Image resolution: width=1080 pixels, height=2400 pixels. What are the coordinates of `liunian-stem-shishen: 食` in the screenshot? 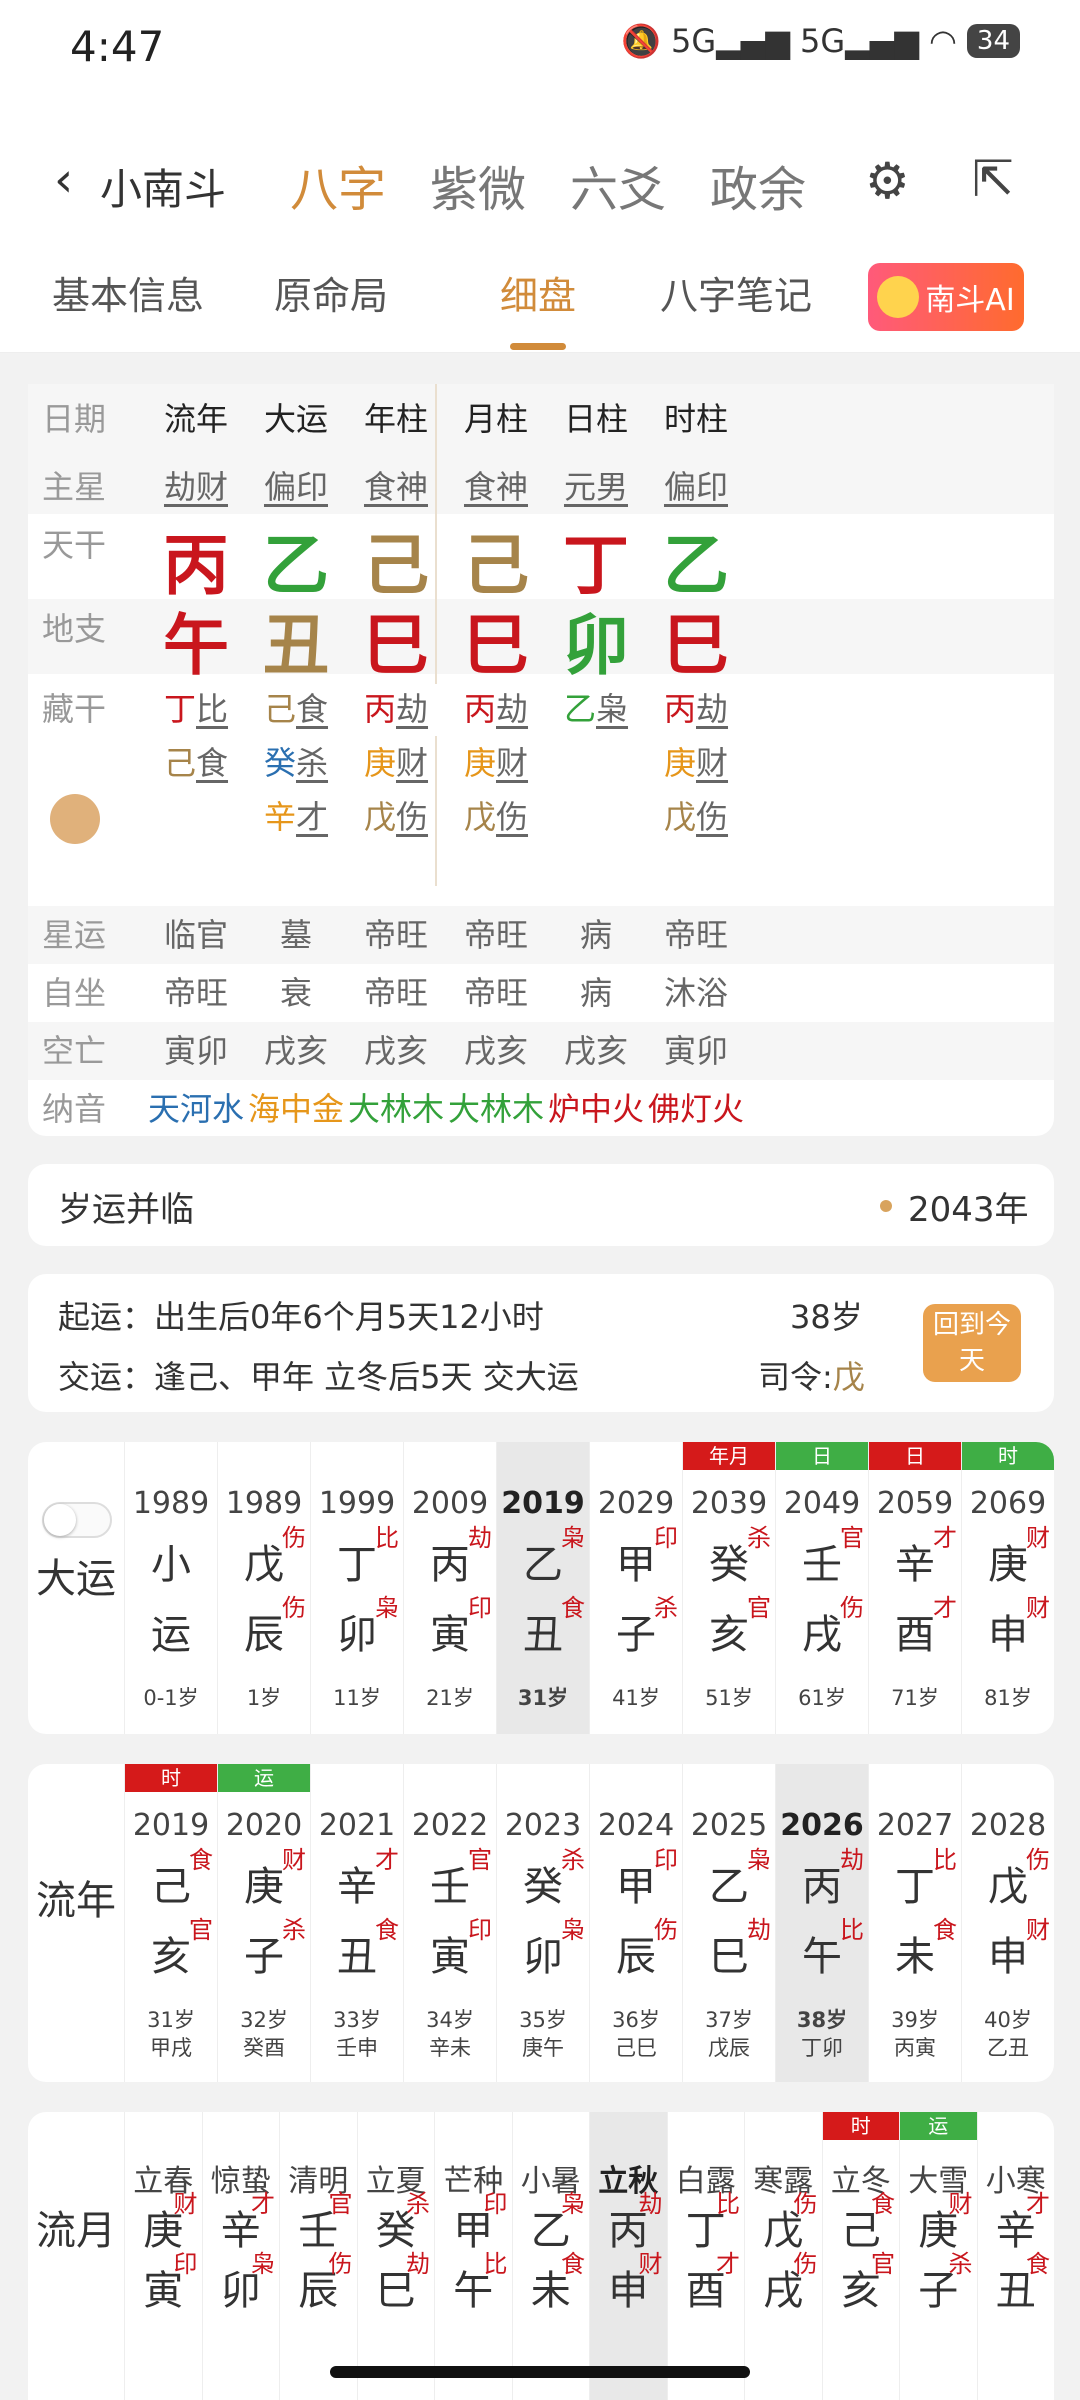 It's located at (201, 1860).